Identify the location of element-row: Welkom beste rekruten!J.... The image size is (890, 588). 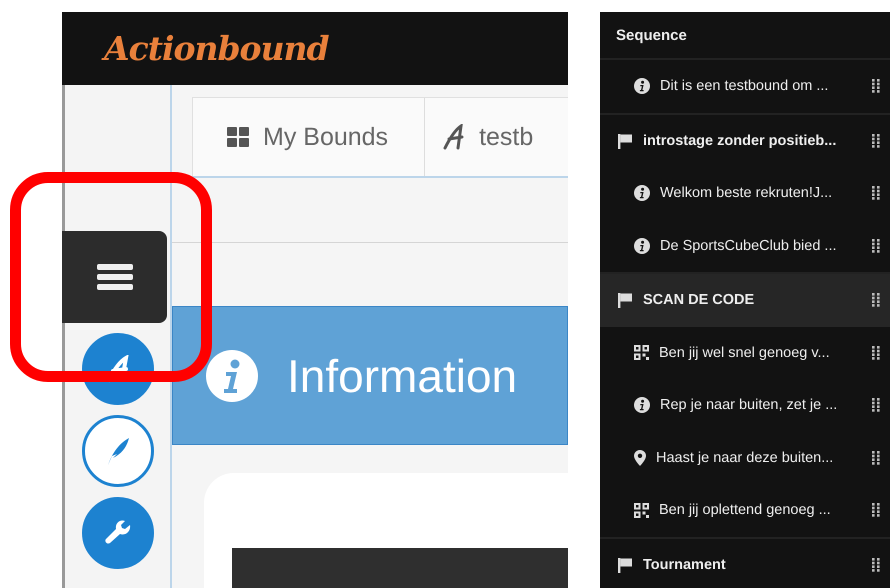
(745, 193).